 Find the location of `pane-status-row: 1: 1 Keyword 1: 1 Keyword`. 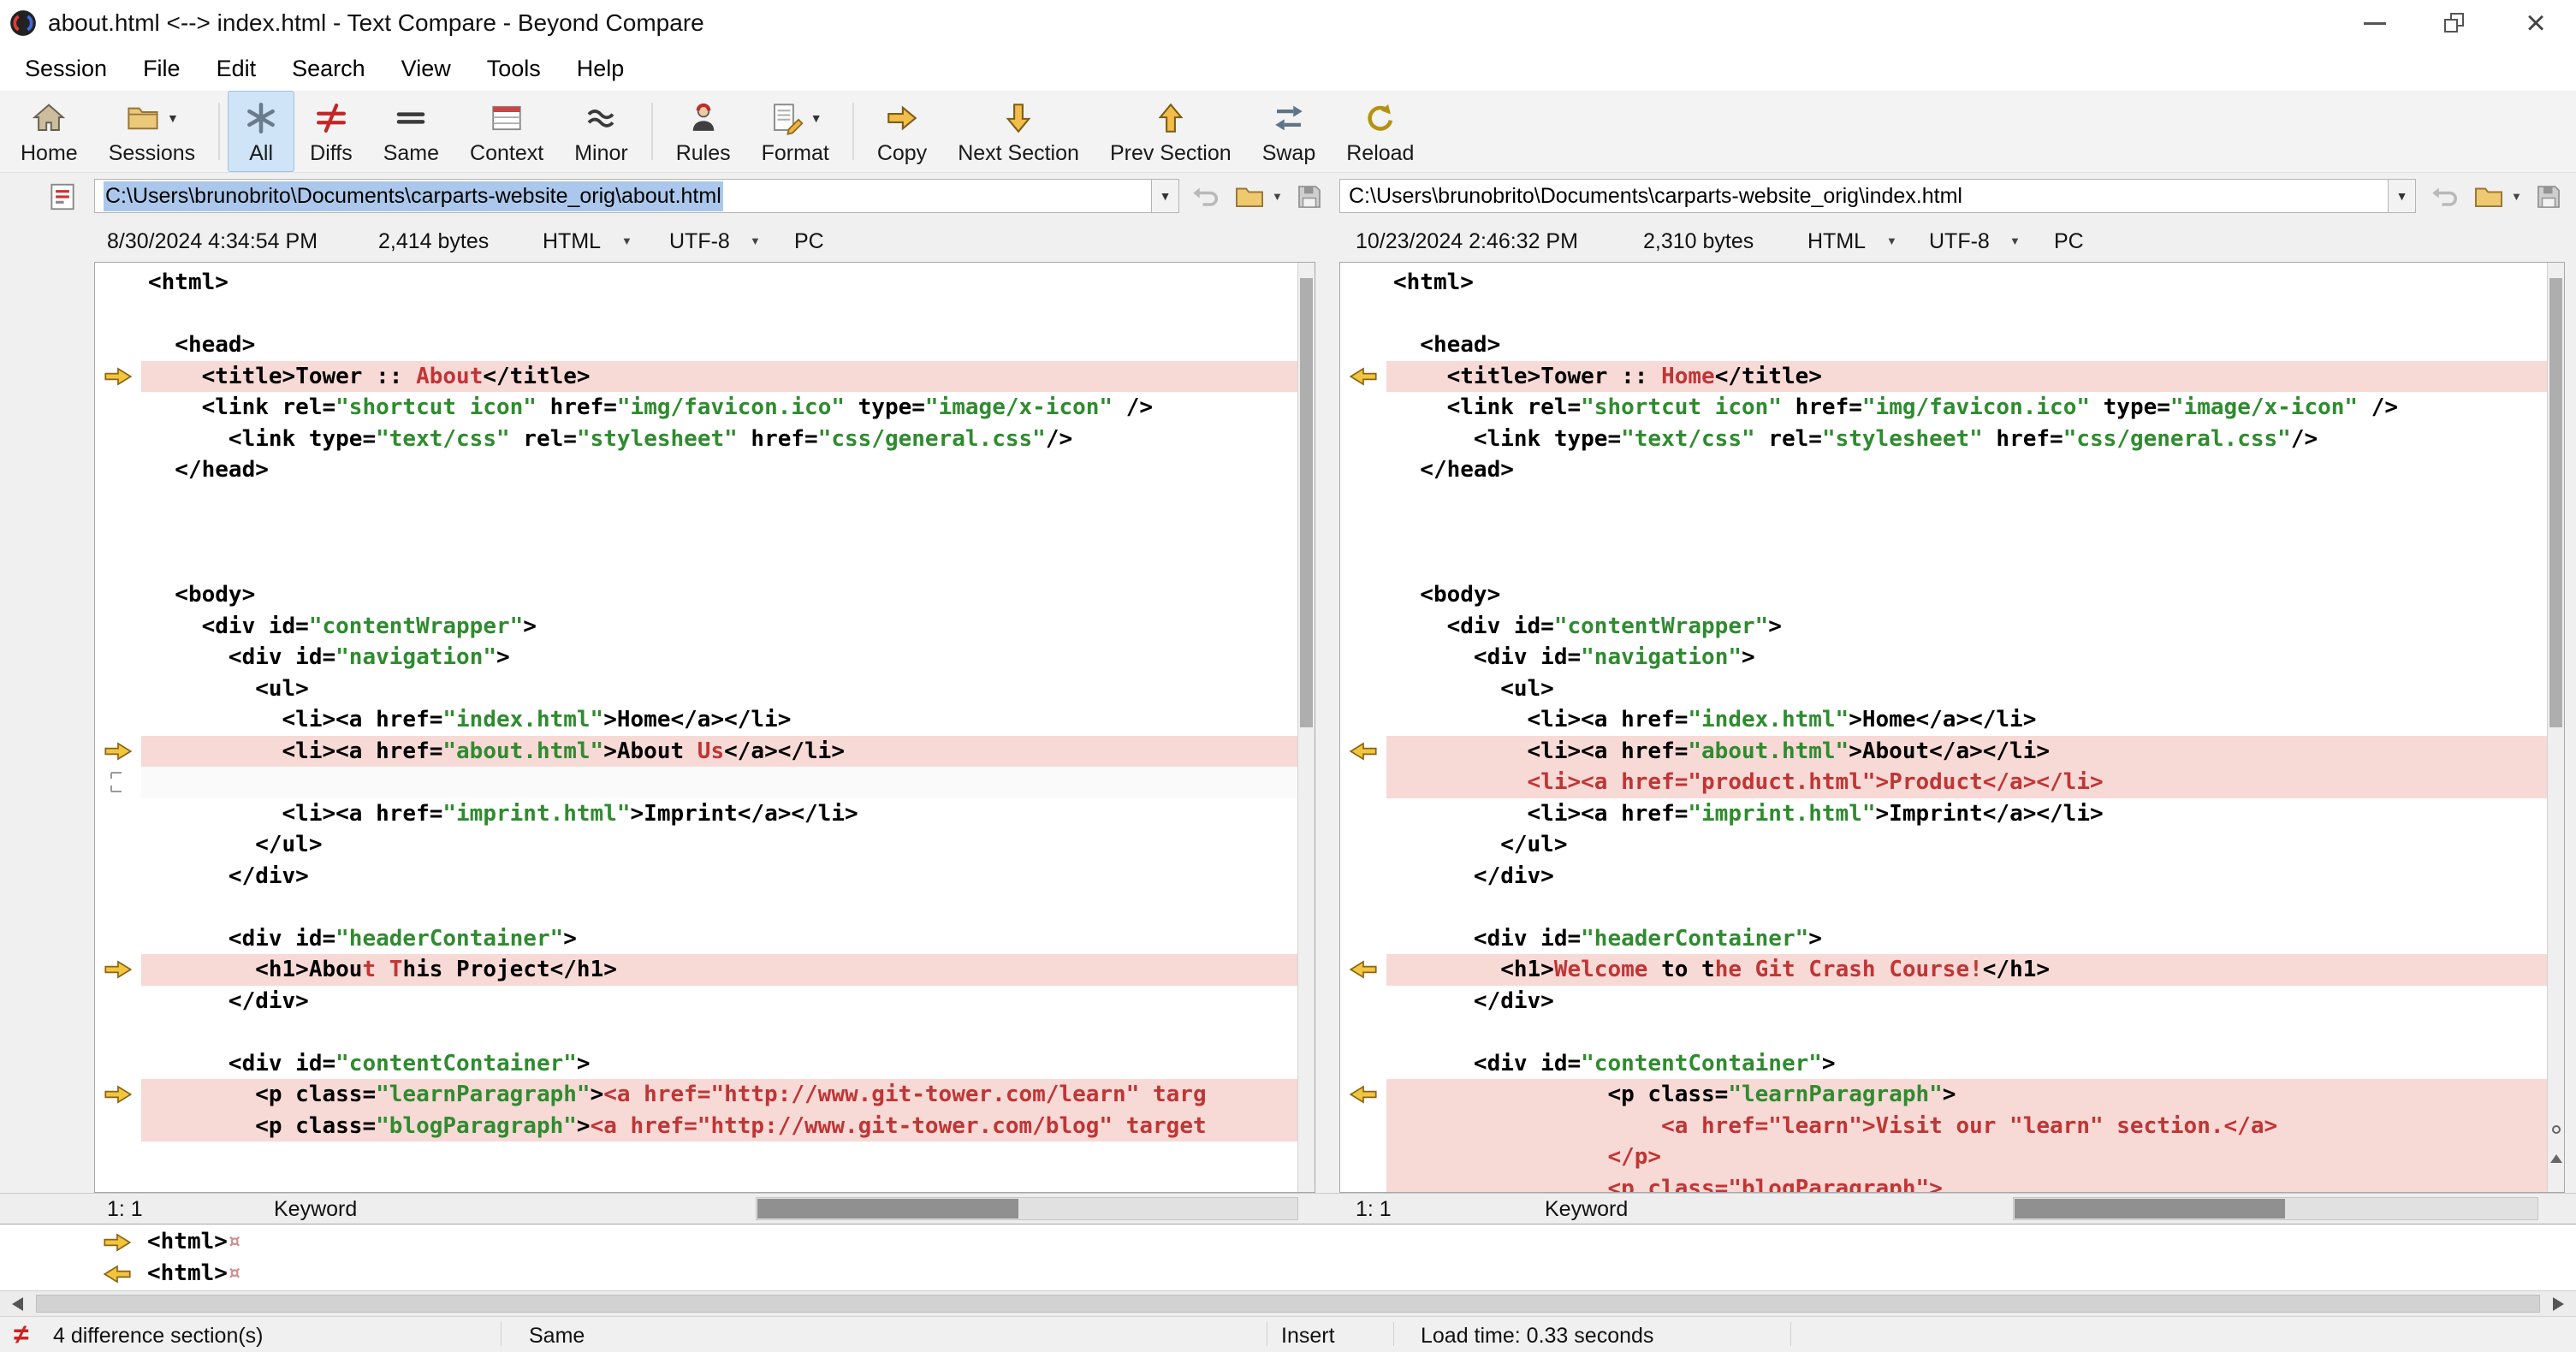

pane-status-row: 1: 1 Keyword 1: 1 Keyword is located at coordinates (1288, 1208).